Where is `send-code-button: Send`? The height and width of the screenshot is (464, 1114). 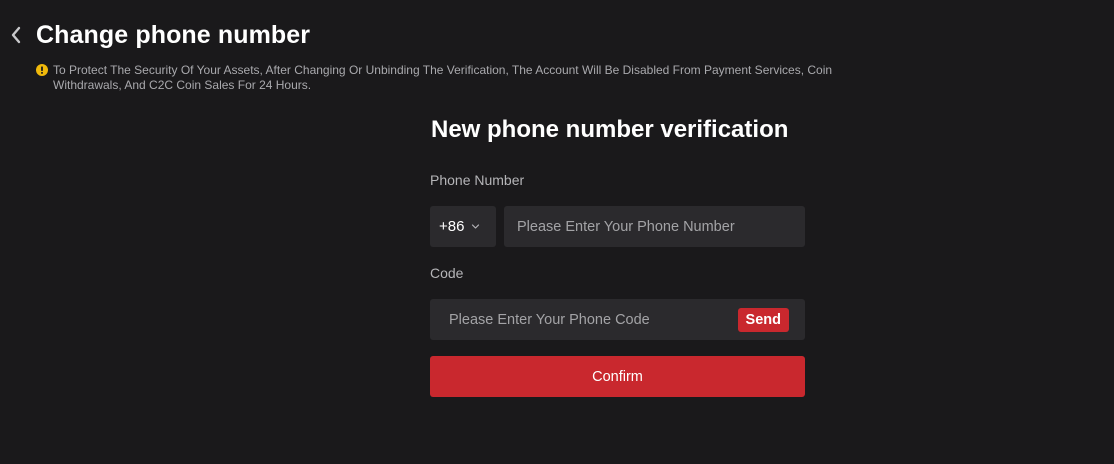
send-code-button: Send is located at coordinates (763, 319).